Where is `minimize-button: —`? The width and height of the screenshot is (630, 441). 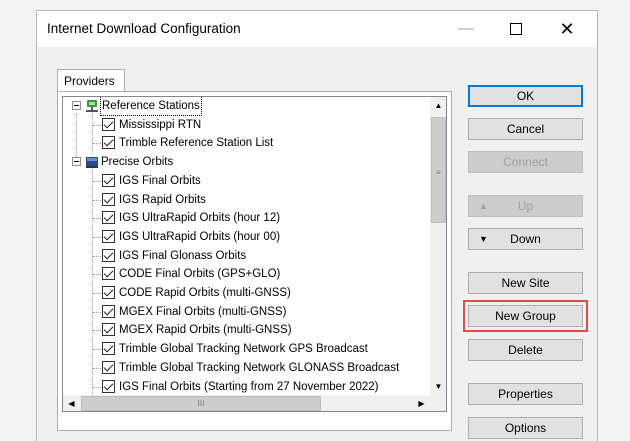
minimize-button: — is located at coordinates (466, 29).